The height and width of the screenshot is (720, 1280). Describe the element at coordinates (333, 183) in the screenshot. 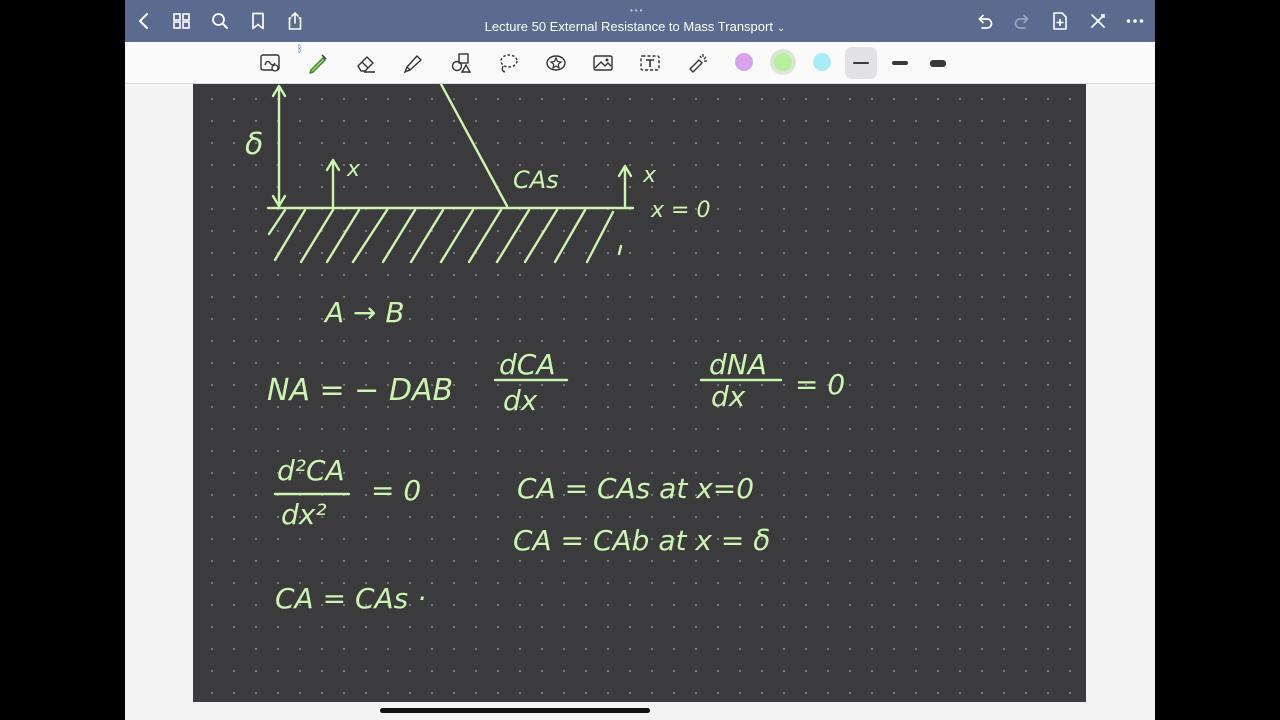

I see `x-axis-arrow-left` at that location.